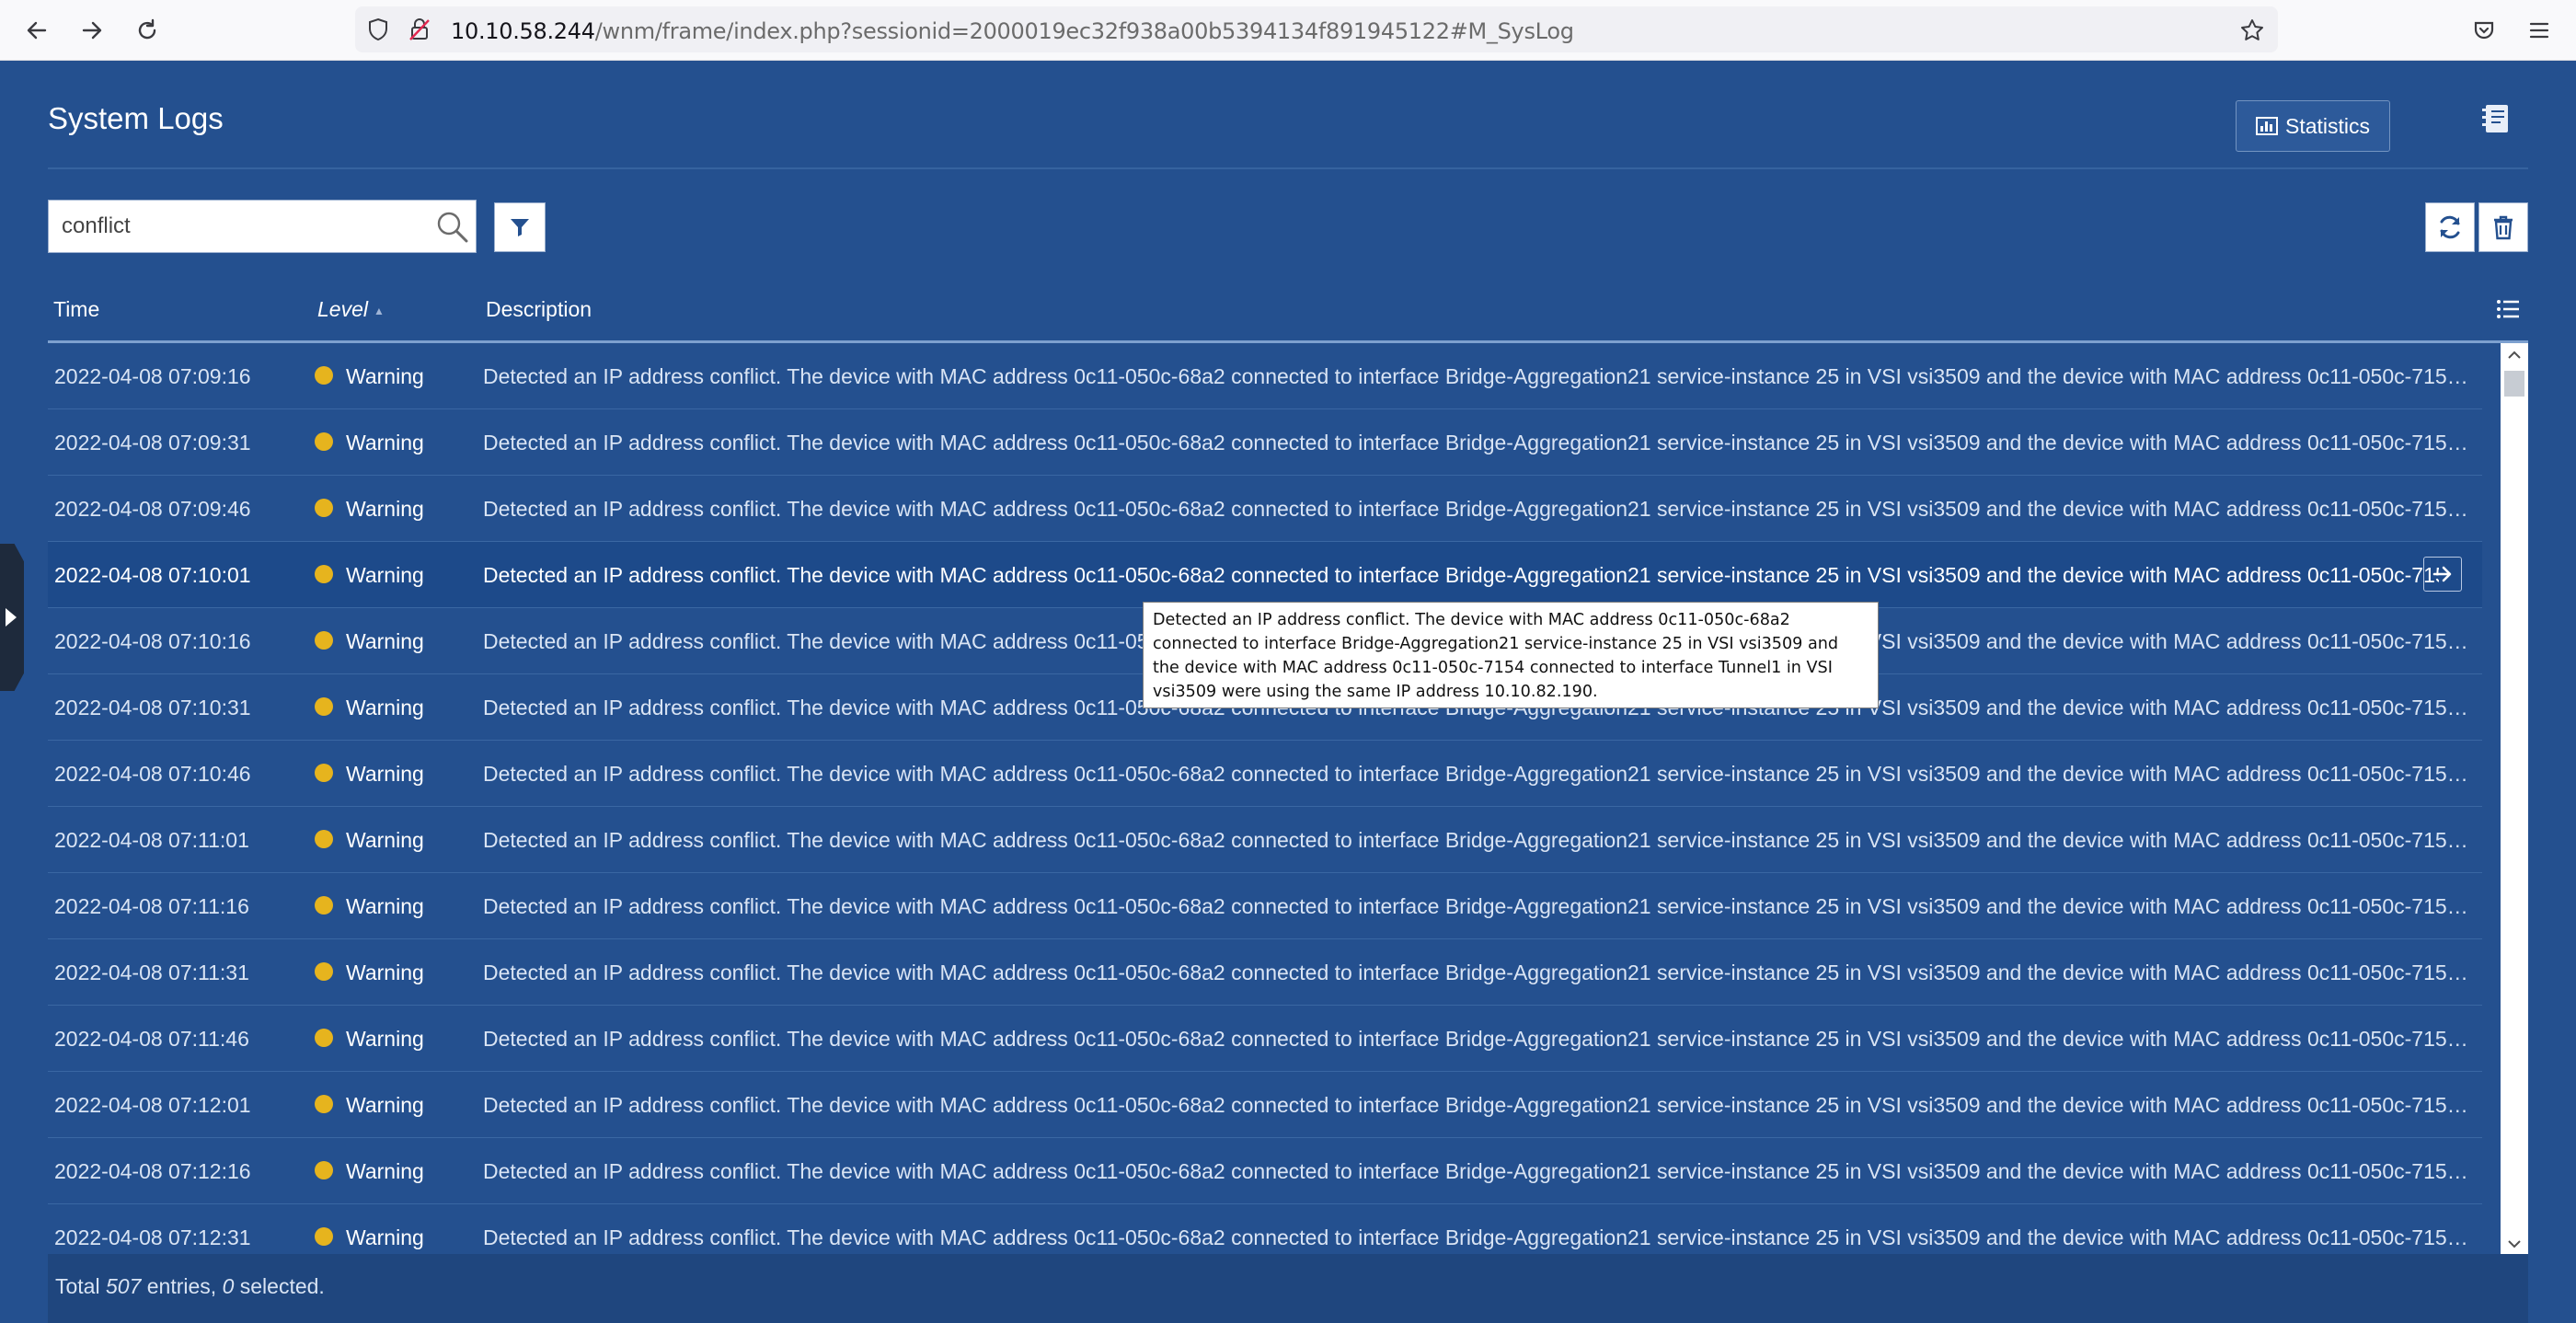 The image size is (2576, 1323). I want to click on column-header-time: Time, so click(76, 309).